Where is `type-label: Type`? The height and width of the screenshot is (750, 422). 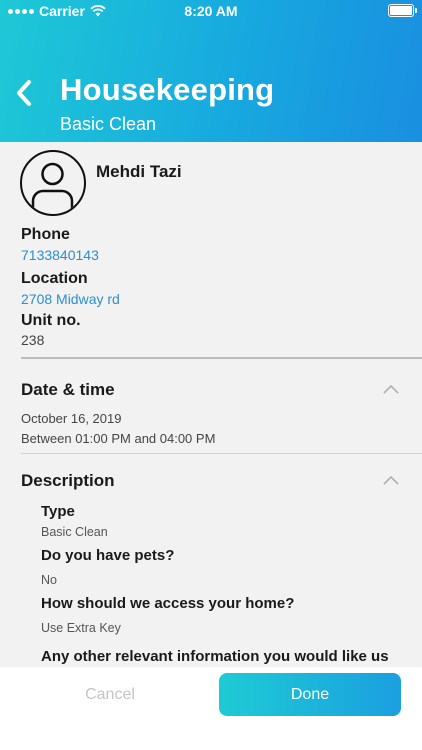 type-label: Type is located at coordinates (58, 511).